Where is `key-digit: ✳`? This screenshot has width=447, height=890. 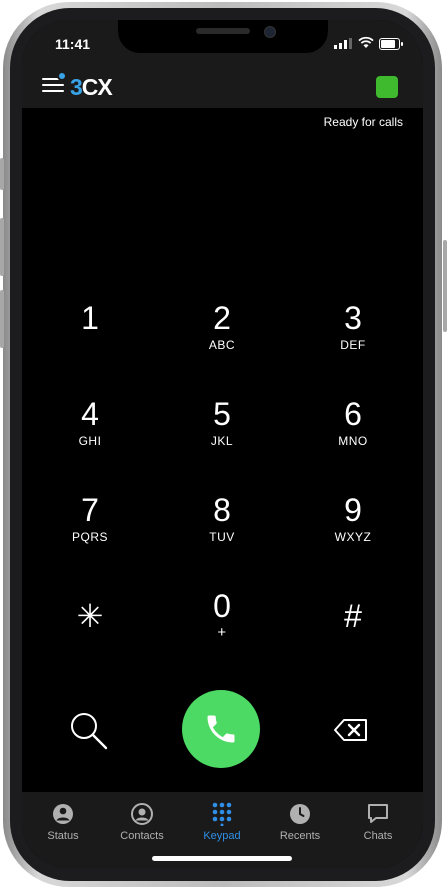 key-digit: ✳ is located at coordinates (90, 616).